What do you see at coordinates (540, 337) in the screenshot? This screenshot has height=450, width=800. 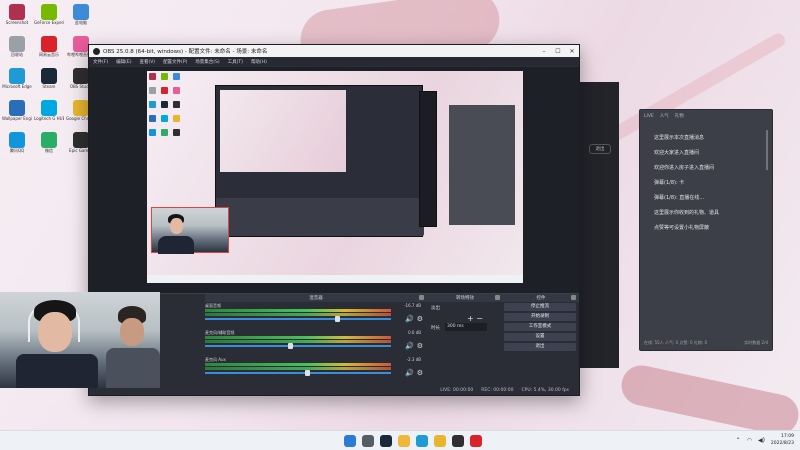 I see `control-button: 设置` at bounding box center [540, 337].